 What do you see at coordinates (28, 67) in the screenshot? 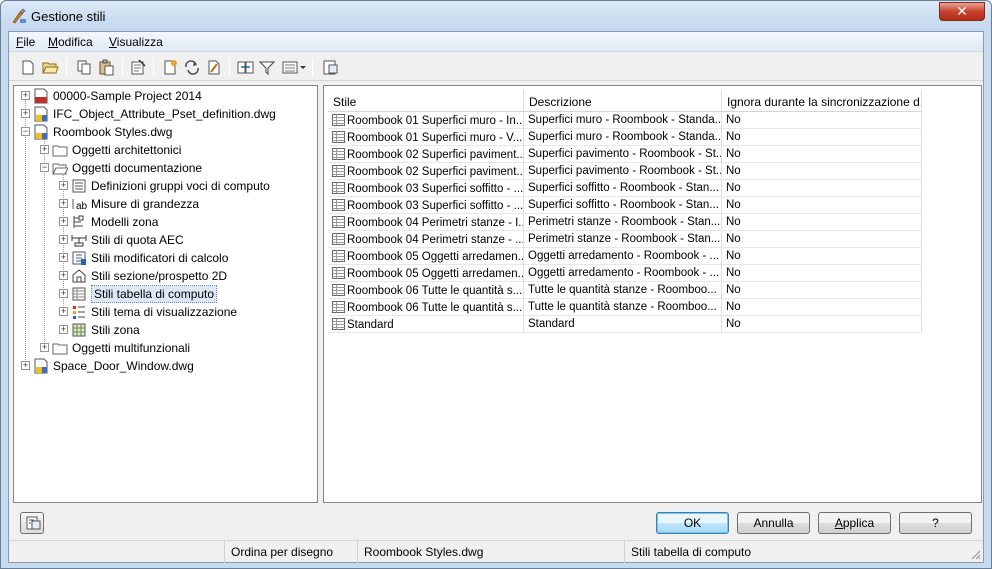
I see `new-icon` at bounding box center [28, 67].